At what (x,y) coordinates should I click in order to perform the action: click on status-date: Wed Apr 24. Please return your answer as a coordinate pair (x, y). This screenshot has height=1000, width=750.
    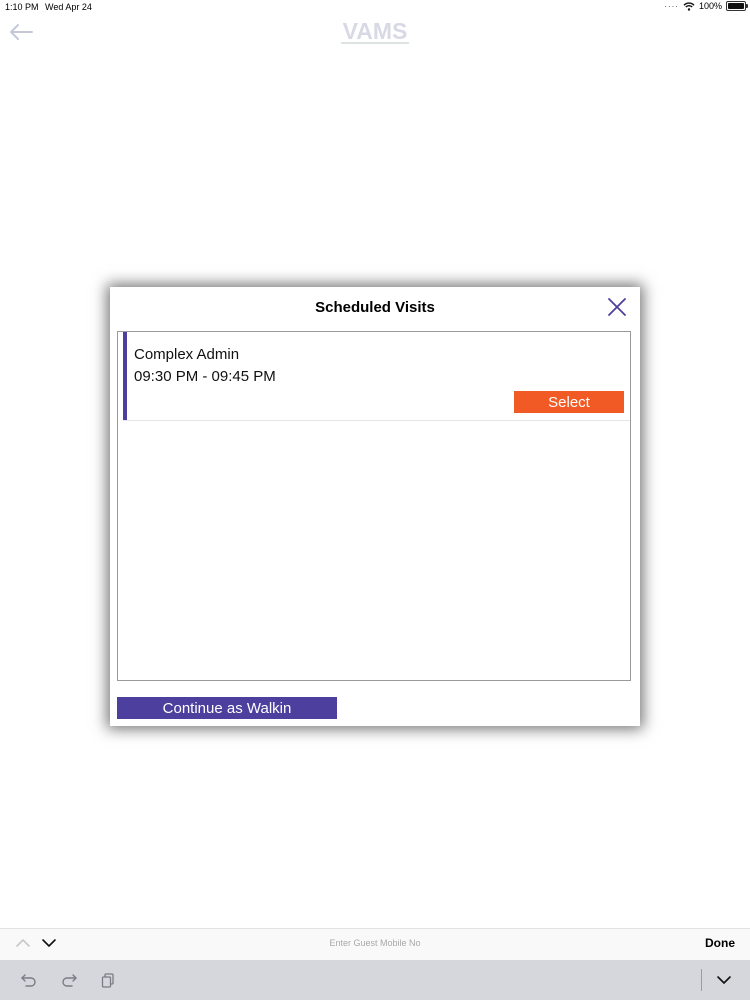
    Looking at the image, I should click on (68, 7).